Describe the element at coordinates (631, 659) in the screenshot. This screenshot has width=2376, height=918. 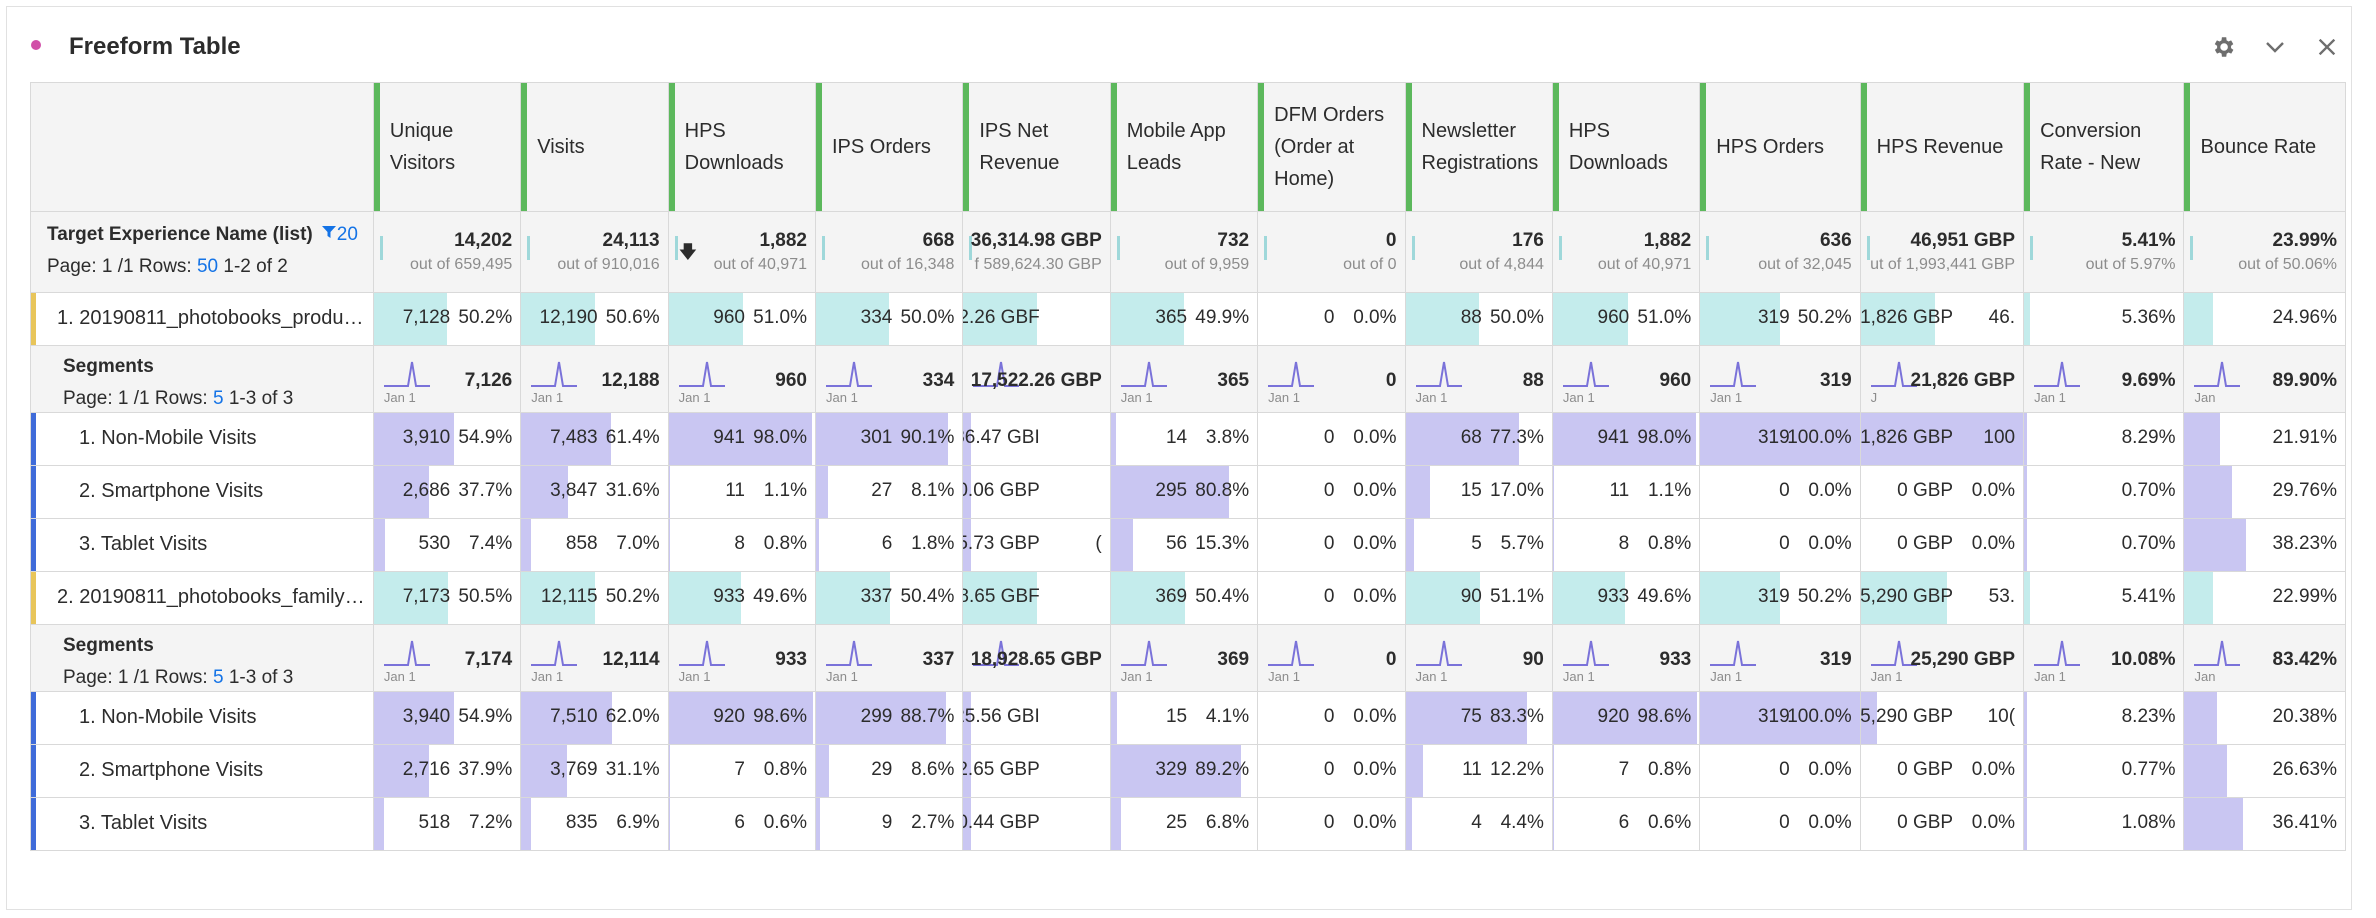
I see `segment-total: 12,114` at that location.